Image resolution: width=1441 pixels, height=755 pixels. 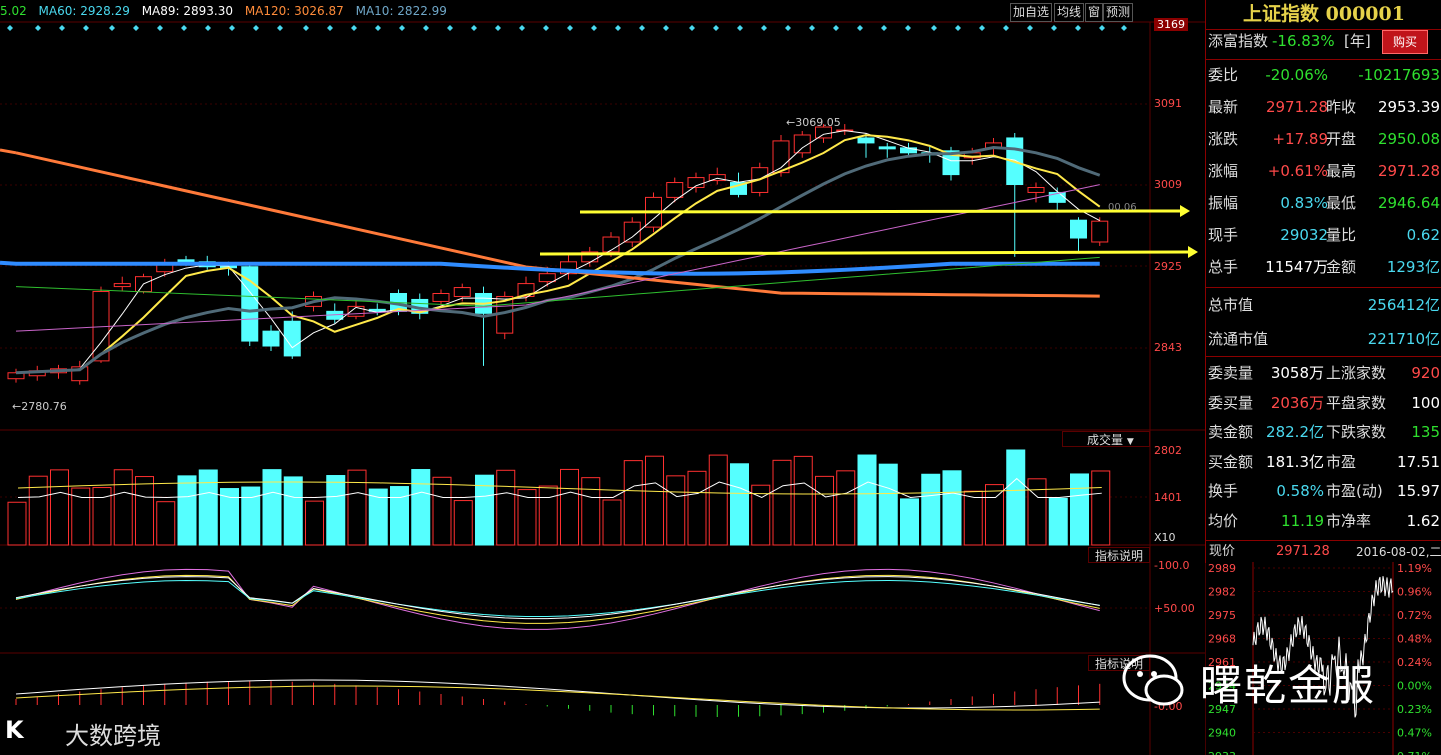 I want to click on brand-logo: K 大数跨境, so click(x=105, y=732).